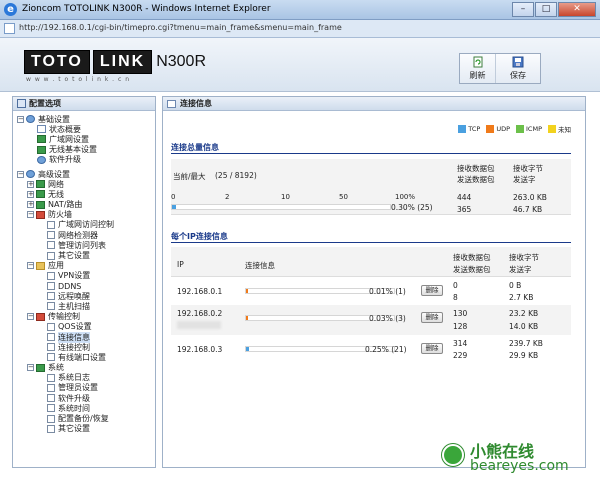 The height and width of the screenshot is (480, 600). Describe the element at coordinates (528, 168) in the screenshot. I see `summary-col-recv-bytes: 接收字节` at that location.